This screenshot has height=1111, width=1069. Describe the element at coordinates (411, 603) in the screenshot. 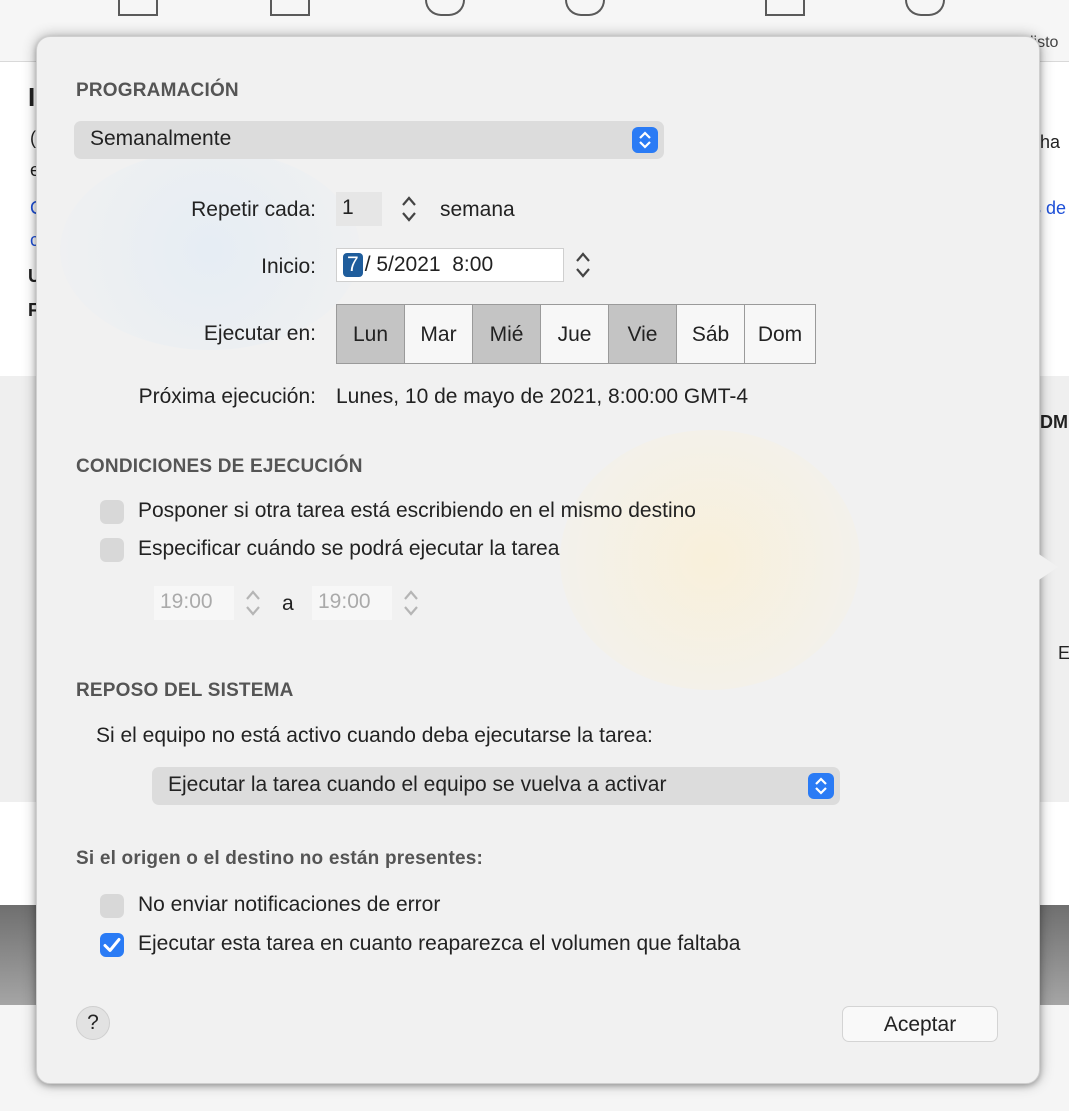

I see `to-time-stepper` at that location.